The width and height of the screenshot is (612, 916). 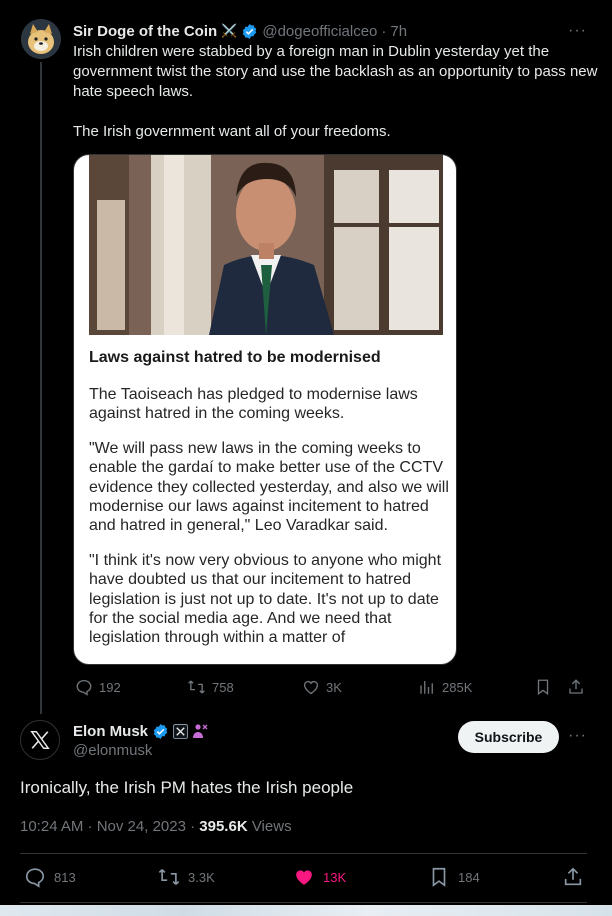 I want to click on x-logo-icon, so click(x=40, y=740).